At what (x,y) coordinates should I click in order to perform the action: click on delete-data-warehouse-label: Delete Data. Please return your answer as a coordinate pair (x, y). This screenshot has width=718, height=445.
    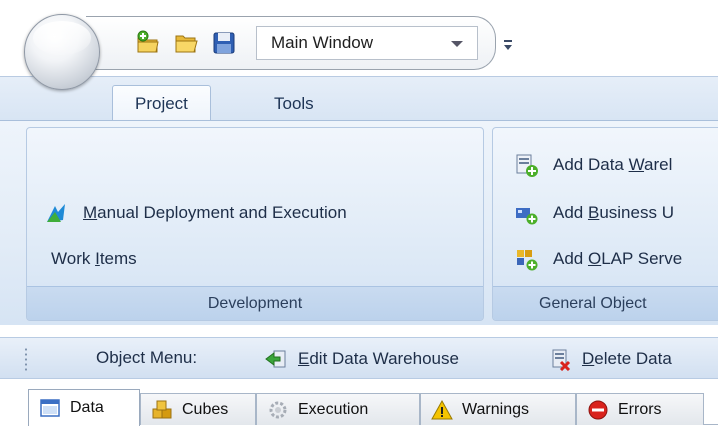
    Looking at the image, I should click on (627, 358).